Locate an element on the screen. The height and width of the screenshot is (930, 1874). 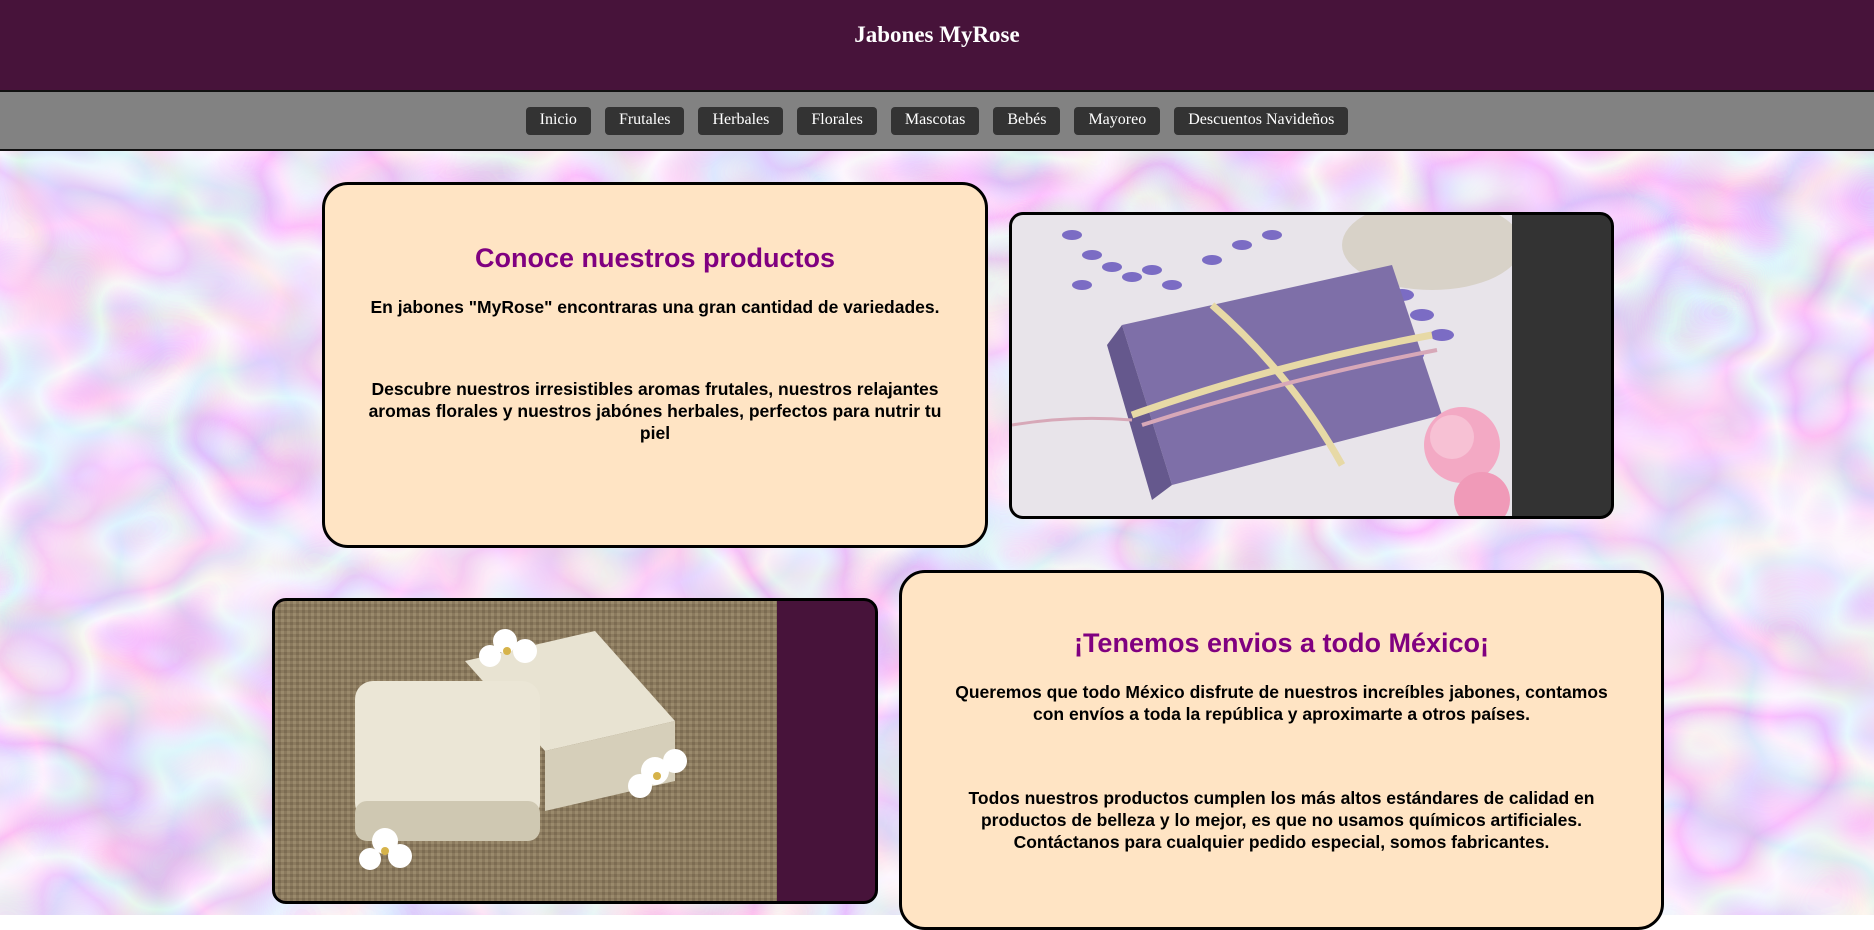
nav-item-inicio: Inicio is located at coordinates (558, 120).